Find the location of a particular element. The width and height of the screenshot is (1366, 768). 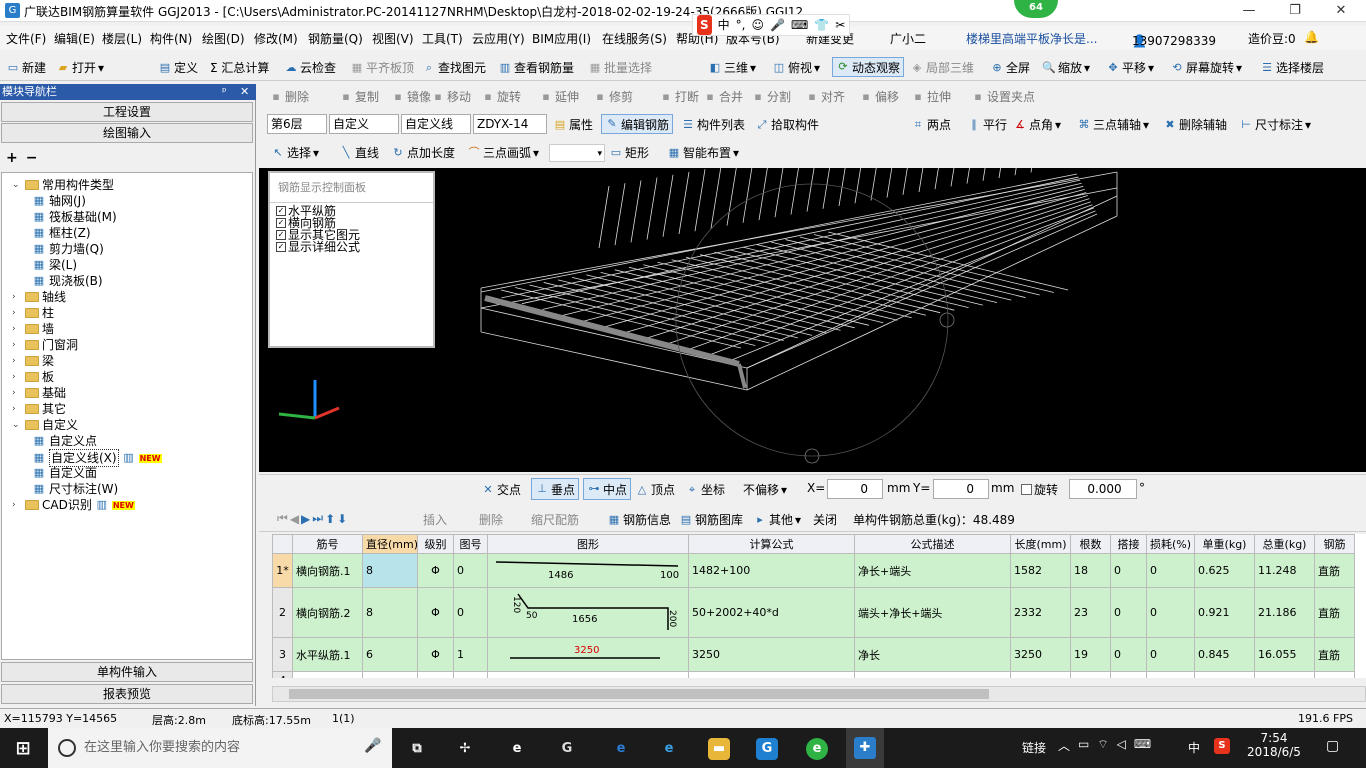

close-button: ✕ is located at coordinates (1341, 10).